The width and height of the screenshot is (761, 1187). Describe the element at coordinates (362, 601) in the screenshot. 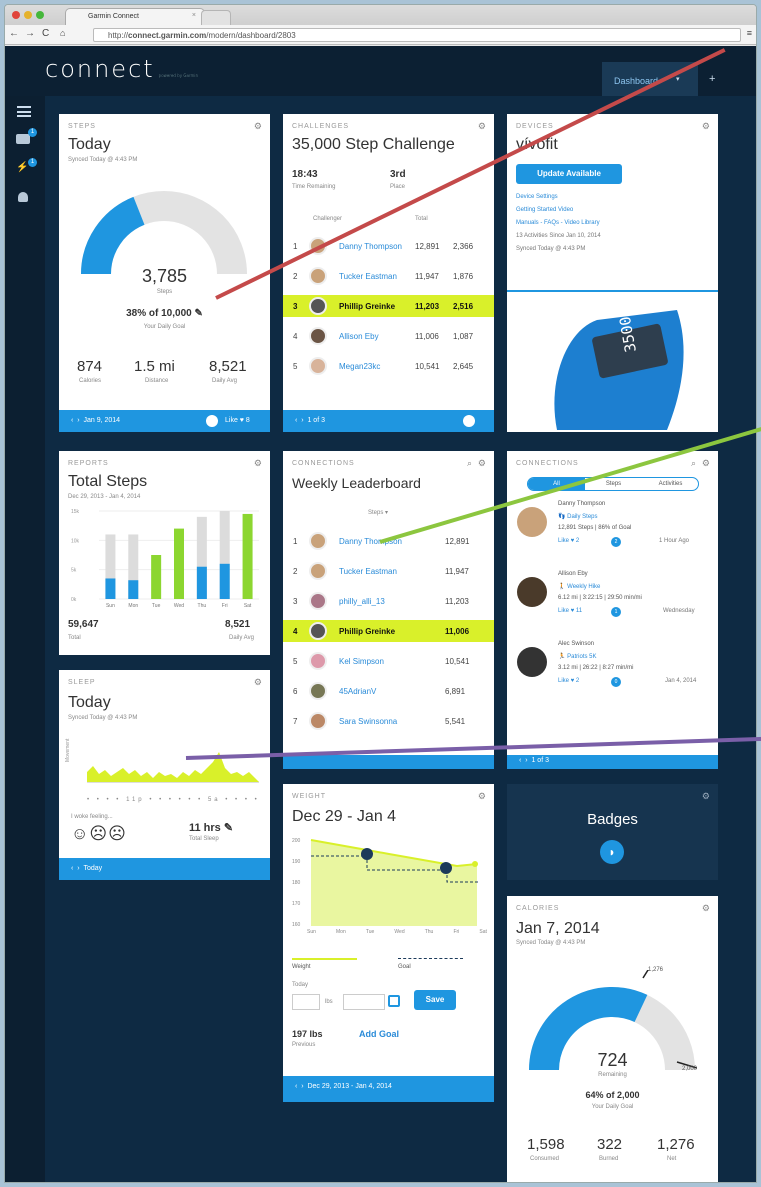

I see `member-name: philly_alli_13` at that location.